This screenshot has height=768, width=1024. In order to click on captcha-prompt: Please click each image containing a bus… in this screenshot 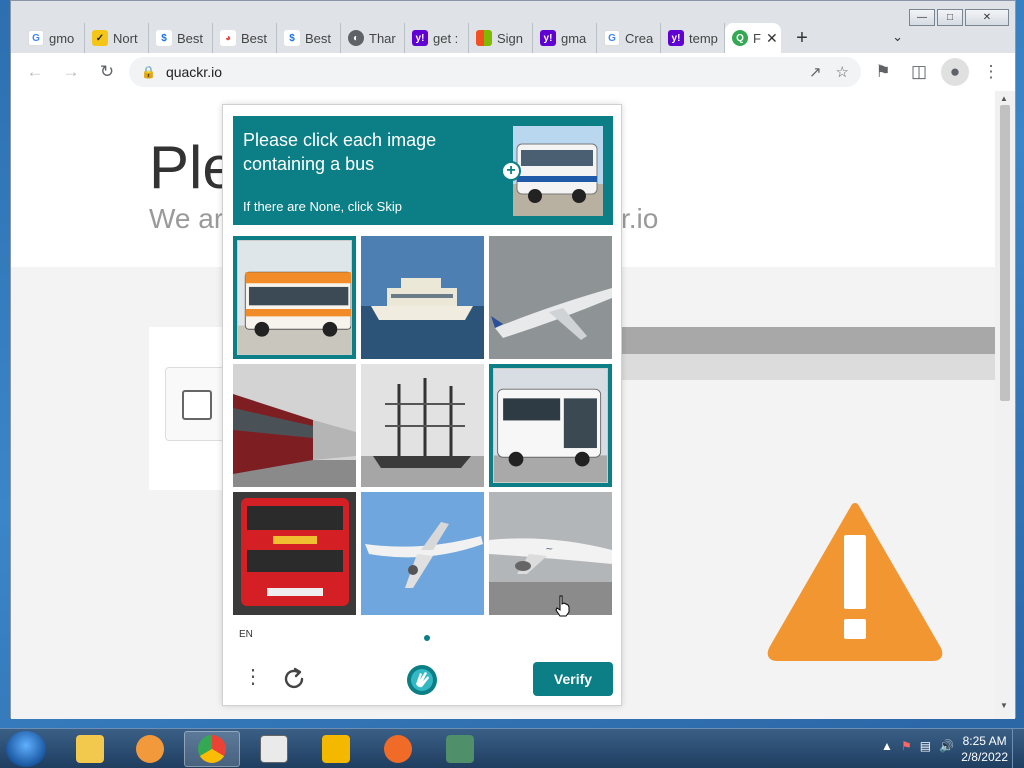, I will do `click(423, 170)`.